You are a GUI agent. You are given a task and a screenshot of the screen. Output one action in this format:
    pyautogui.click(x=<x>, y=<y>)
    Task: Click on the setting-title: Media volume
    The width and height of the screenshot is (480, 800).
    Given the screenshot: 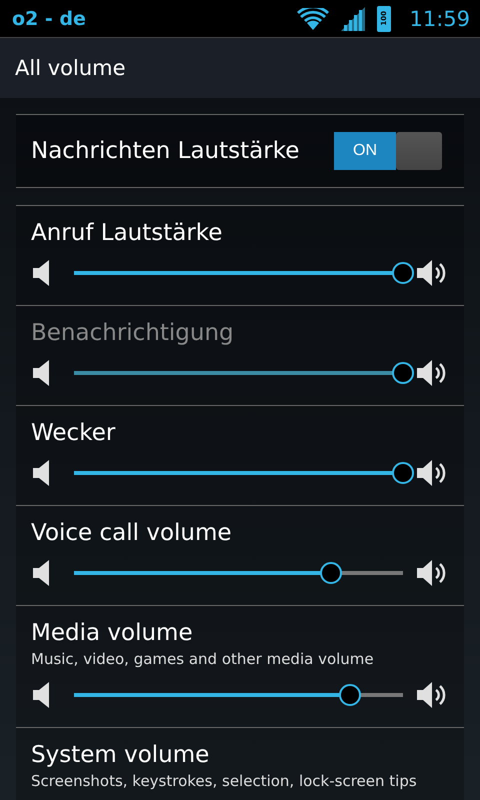 What is the action you would take?
    pyautogui.click(x=112, y=633)
    